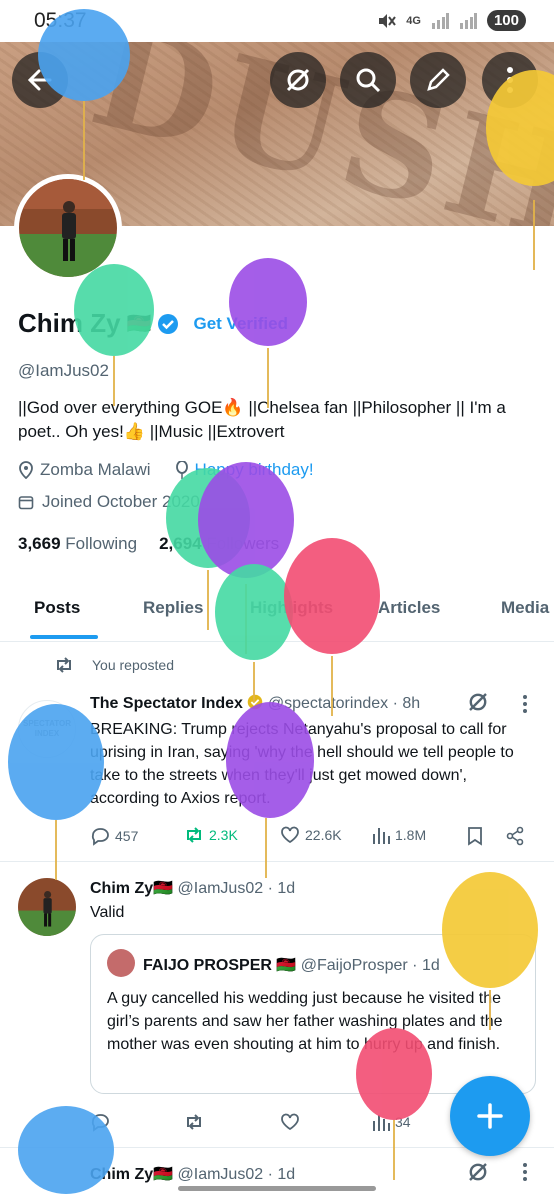  I want to click on back-button, so click(40, 80).